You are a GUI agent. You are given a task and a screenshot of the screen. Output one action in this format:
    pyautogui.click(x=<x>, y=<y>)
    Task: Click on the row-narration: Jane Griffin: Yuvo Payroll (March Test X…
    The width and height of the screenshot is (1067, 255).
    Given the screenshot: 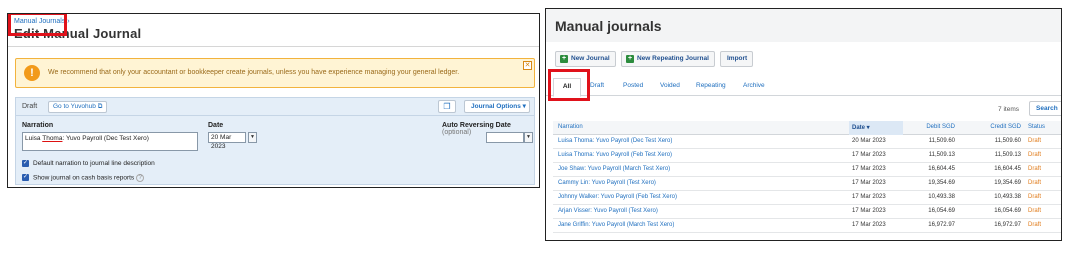 What is the action you would take?
    pyautogui.click(x=616, y=225)
    